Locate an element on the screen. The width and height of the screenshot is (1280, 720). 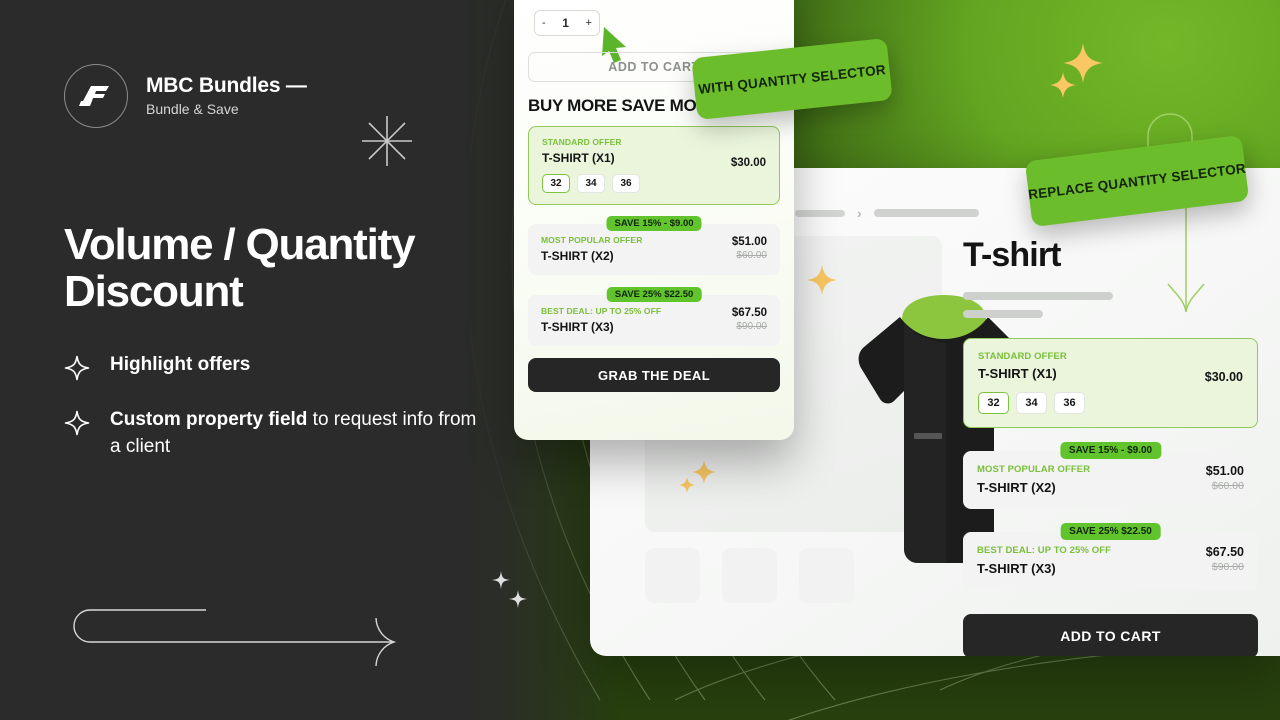
chevron-right-icon: › is located at coordinates (859, 213).